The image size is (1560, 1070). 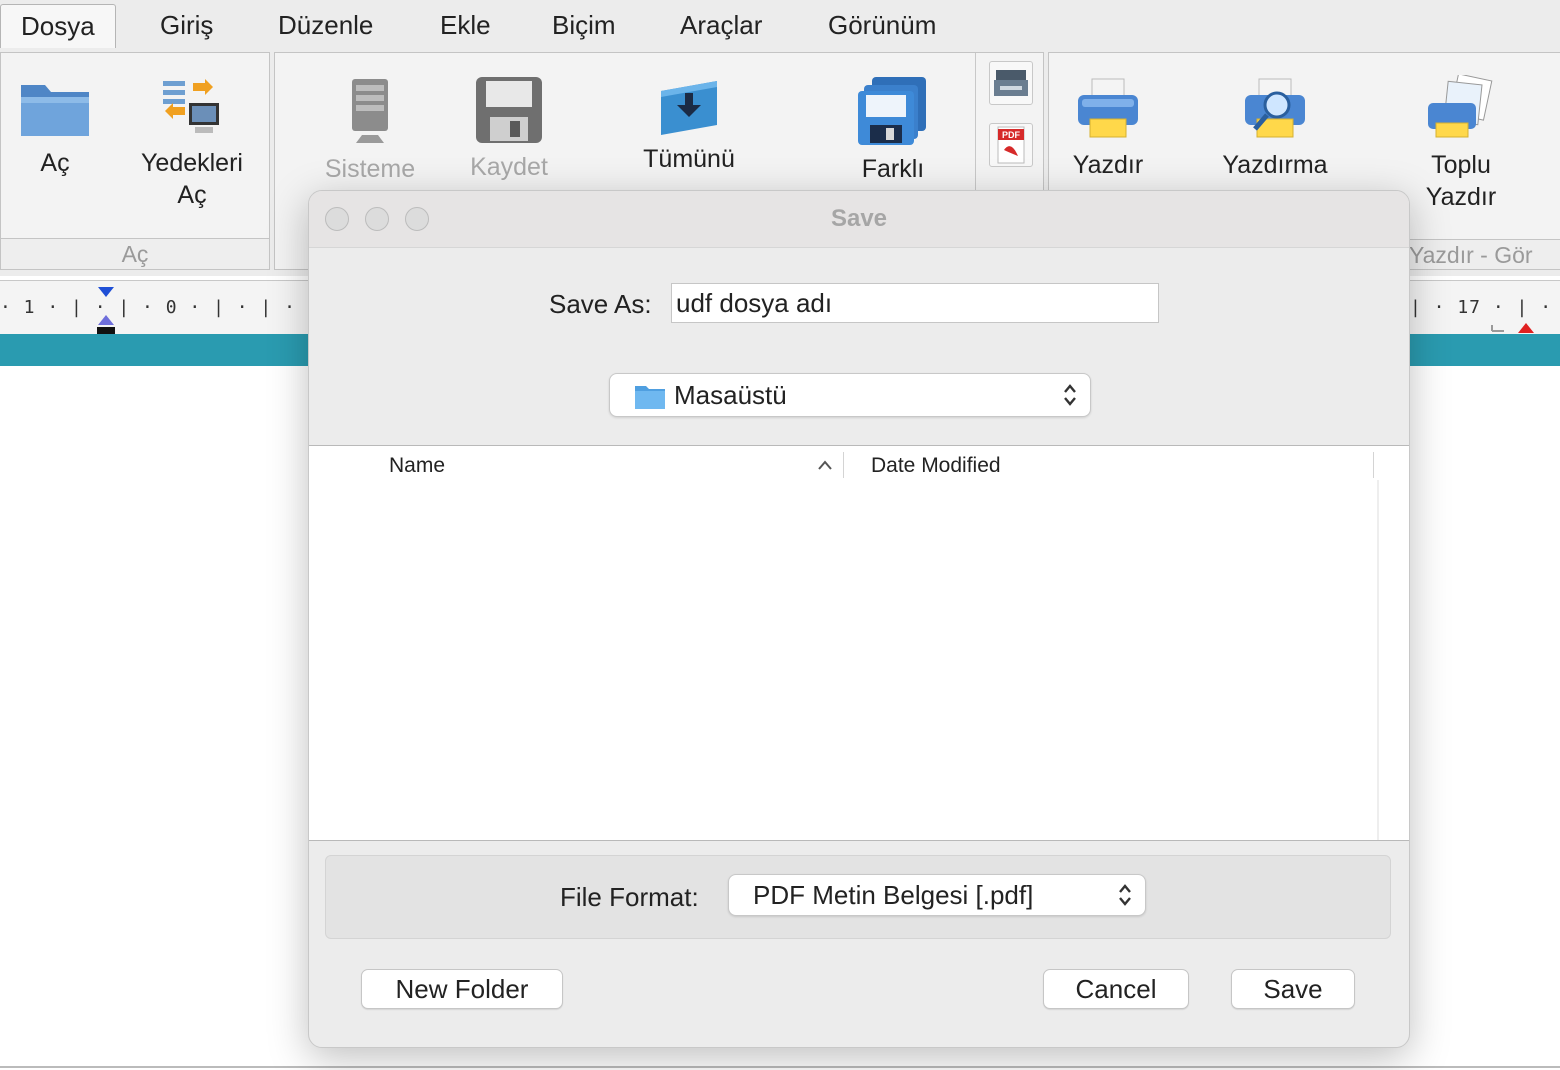 What do you see at coordinates (135, 253) in the screenshot?
I see `group-caption-open: Aç` at bounding box center [135, 253].